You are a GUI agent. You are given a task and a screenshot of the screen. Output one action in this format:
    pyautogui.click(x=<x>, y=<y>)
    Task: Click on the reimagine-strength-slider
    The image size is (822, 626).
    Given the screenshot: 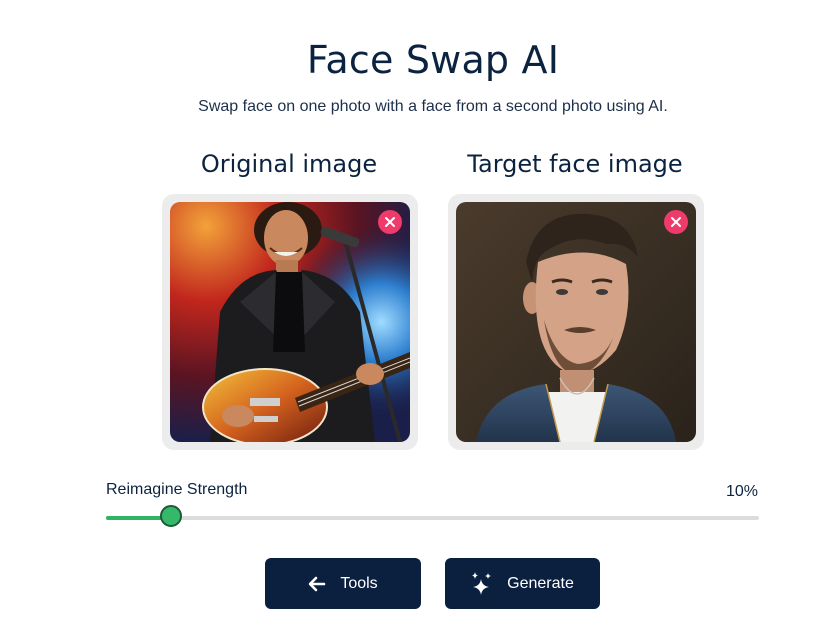 What is the action you would take?
    pyautogui.click(x=432, y=516)
    